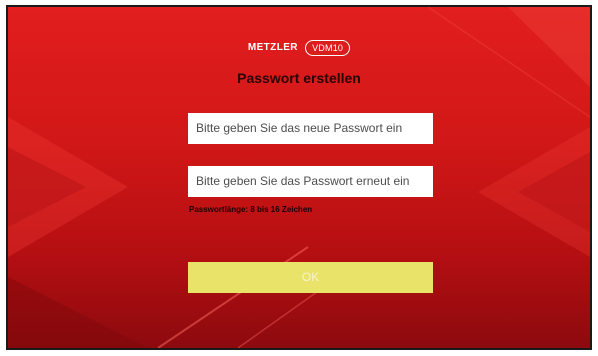 The image size is (598, 356). Describe the element at coordinates (272, 47) in the screenshot. I see `logo-brand: METZLER` at that location.